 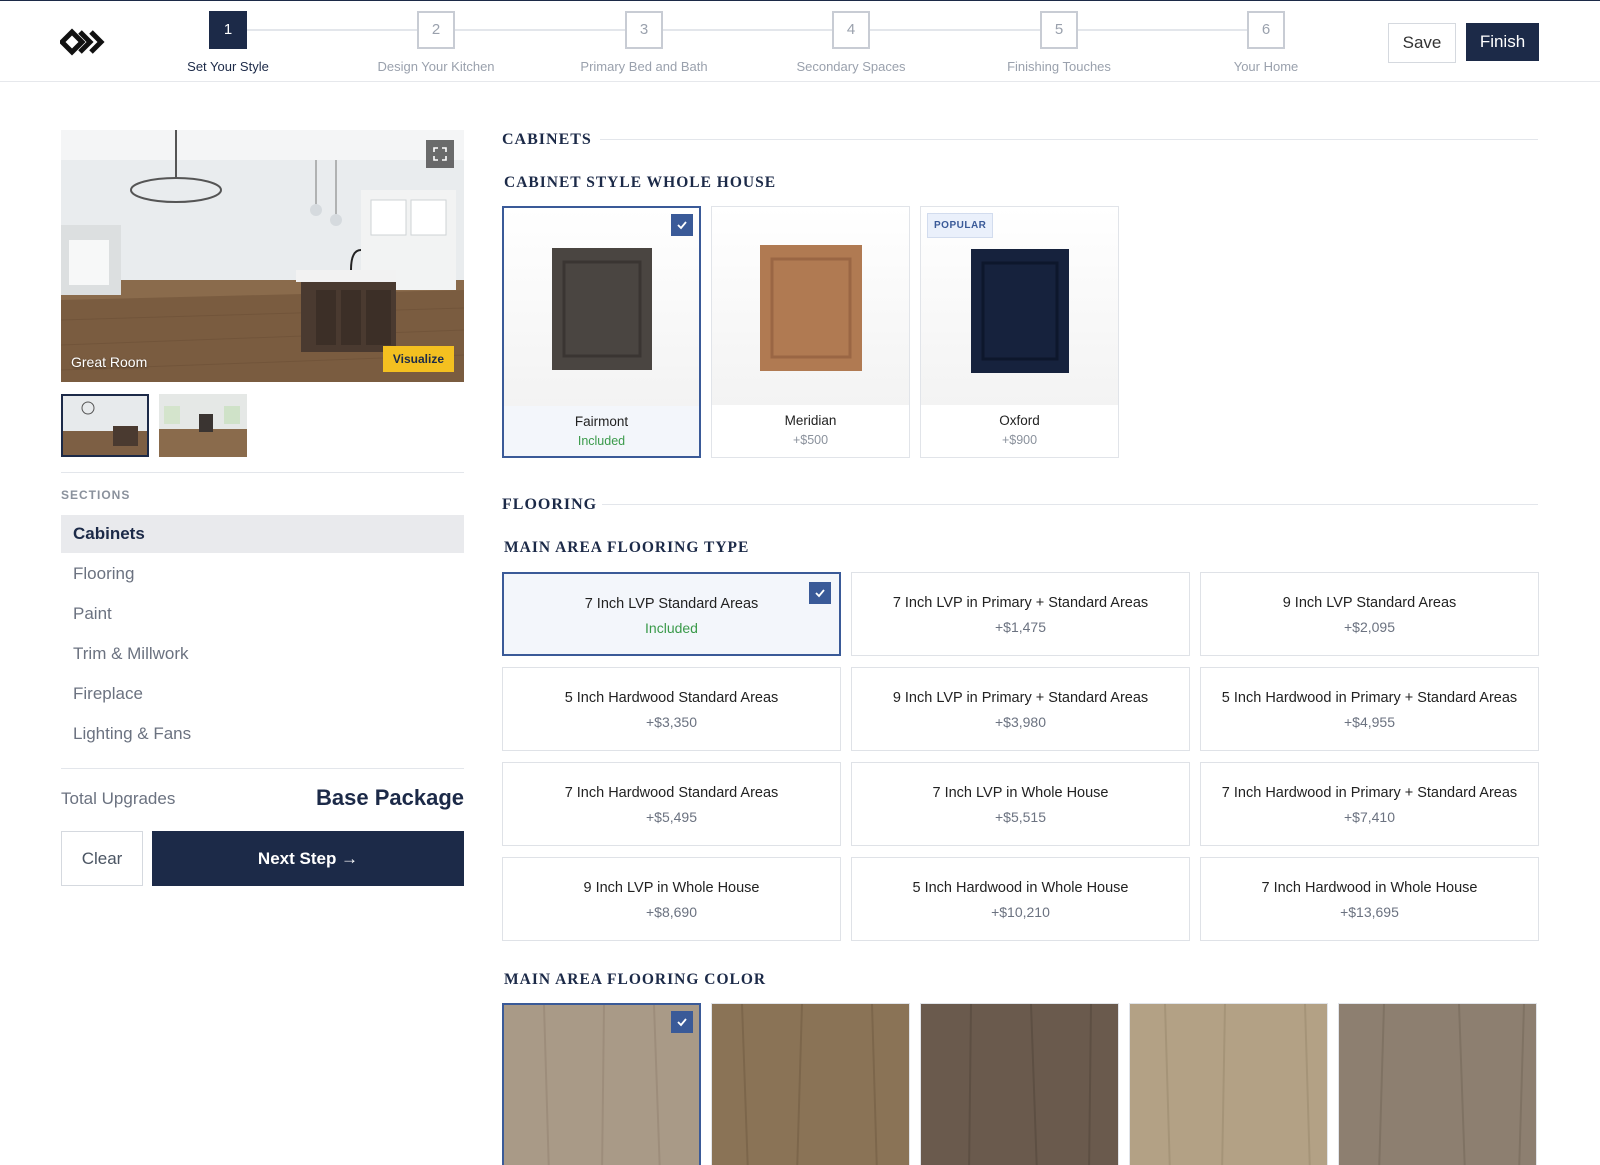 What do you see at coordinates (262, 694) in the screenshot?
I see `sidebar-item-fireplace: Fireplace` at bounding box center [262, 694].